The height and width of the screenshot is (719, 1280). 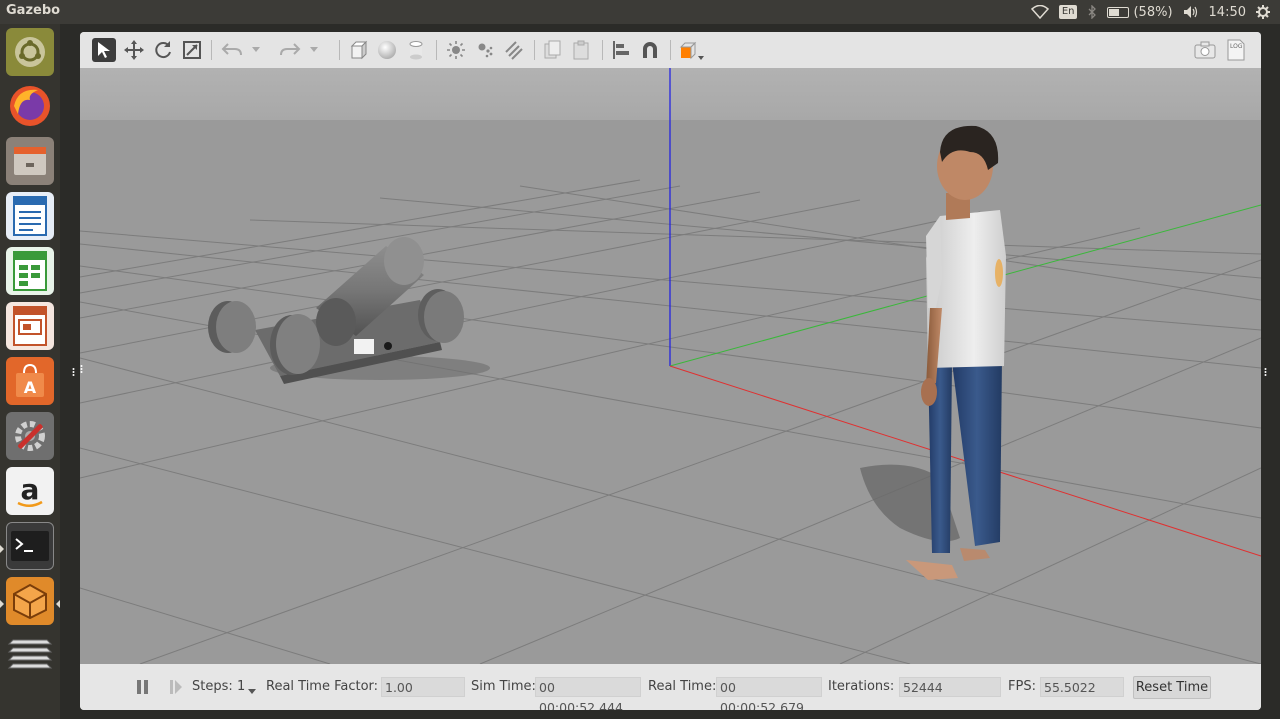 What do you see at coordinates (682, 686) in the screenshot?
I see `real-time-label: Real Time:` at bounding box center [682, 686].